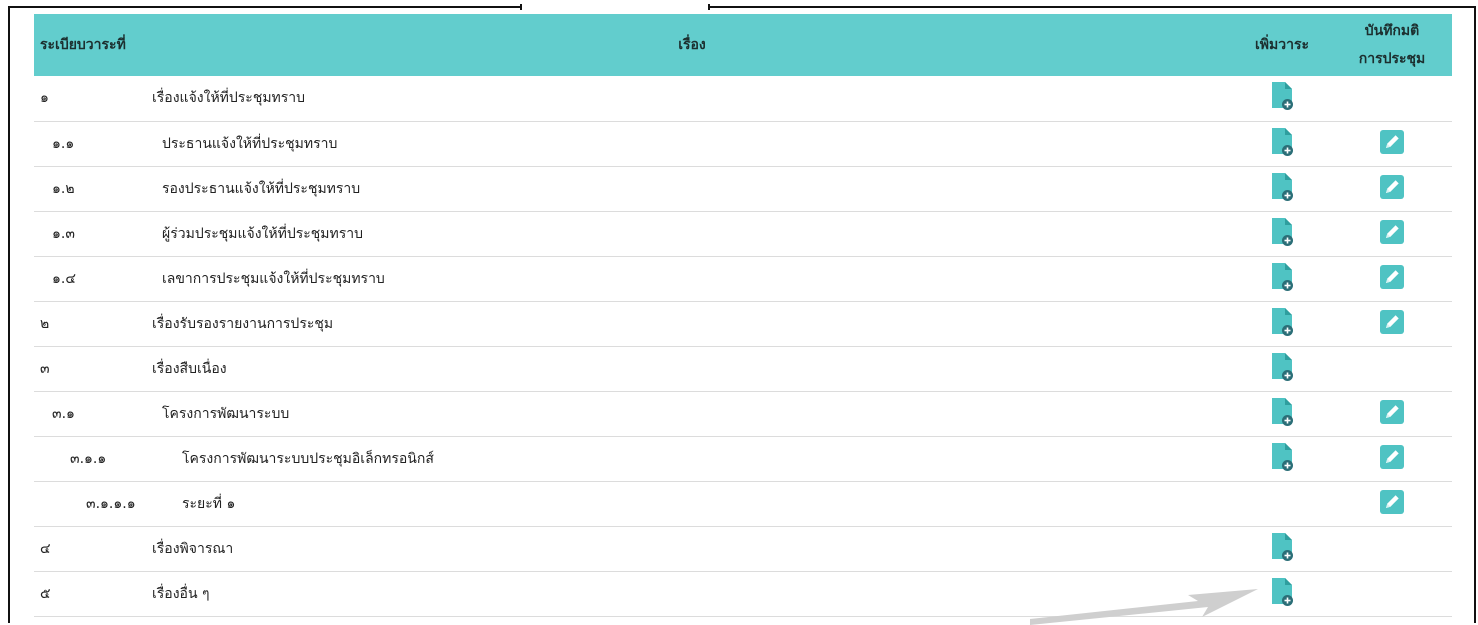 The image size is (1478, 625). What do you see at coordinates (1392, 59) in the screenshot?
I see `header-record-resolution-line2: การประชุม` at bounding box center [1392, 59].